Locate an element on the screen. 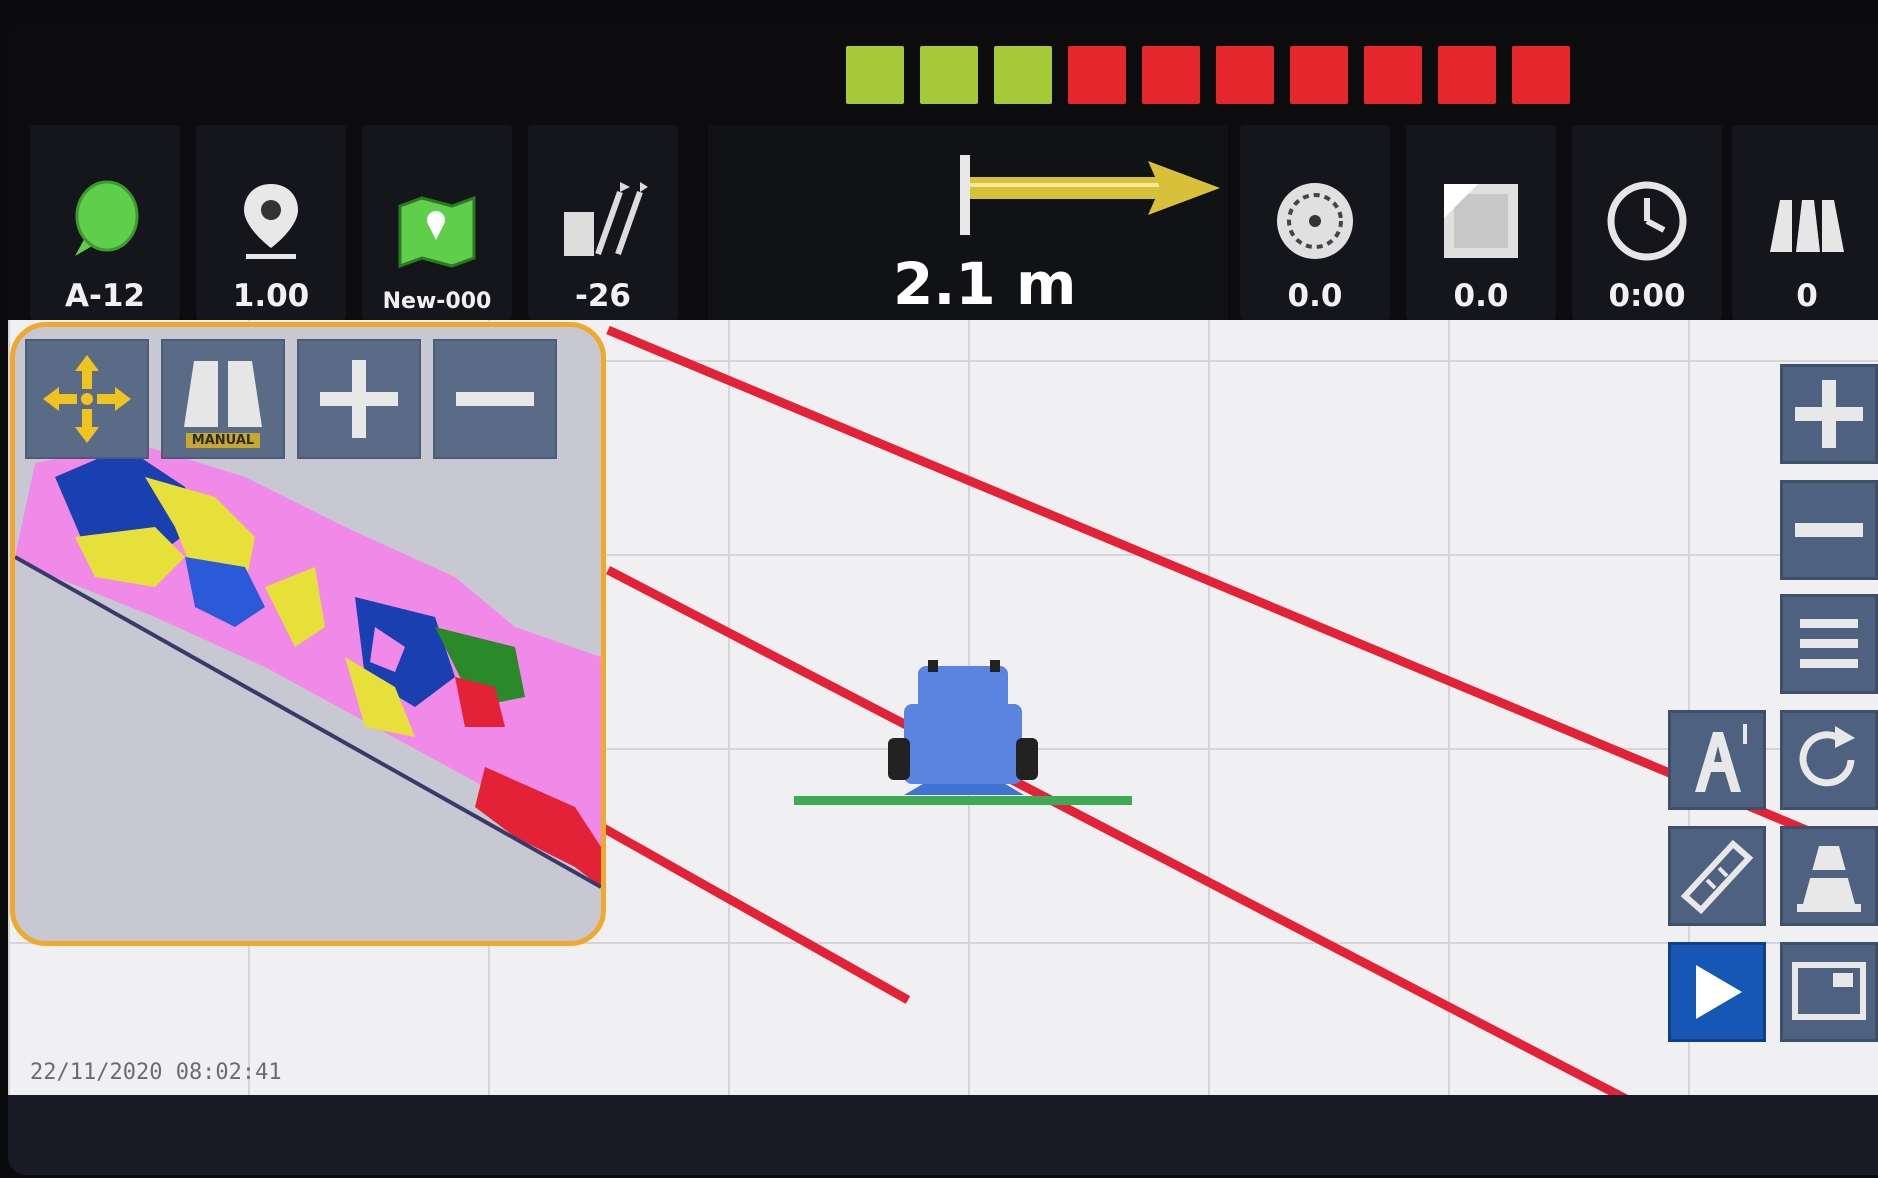  area-value: 0.0 is located at coordinates (1481, 296).